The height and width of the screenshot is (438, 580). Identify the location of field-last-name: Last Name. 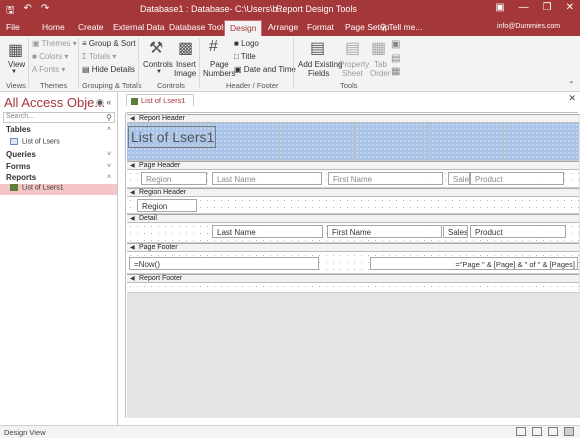
(267, 231).